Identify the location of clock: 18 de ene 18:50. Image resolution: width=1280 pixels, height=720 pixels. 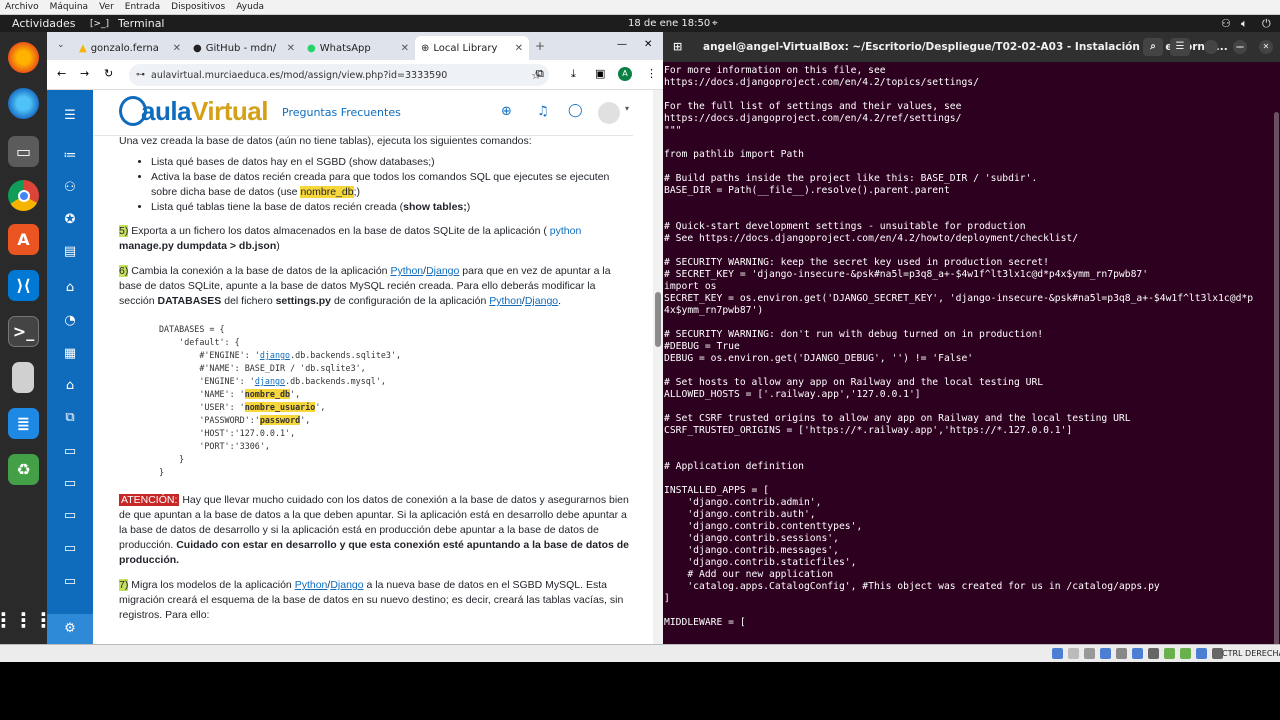
(669, 23).